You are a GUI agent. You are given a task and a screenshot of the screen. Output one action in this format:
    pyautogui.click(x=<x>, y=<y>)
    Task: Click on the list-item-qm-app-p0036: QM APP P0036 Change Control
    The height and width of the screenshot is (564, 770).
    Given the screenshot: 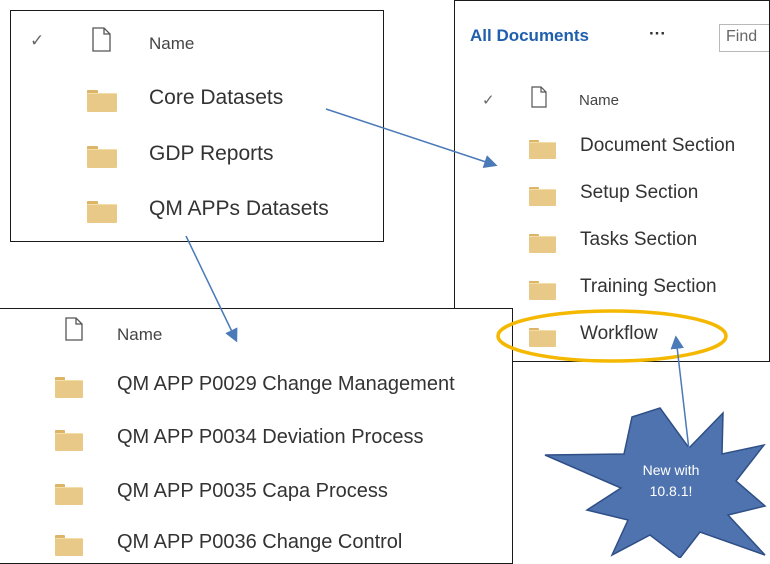 What is the action you would take?
    pyautogui.click(x=259, y=542)
    